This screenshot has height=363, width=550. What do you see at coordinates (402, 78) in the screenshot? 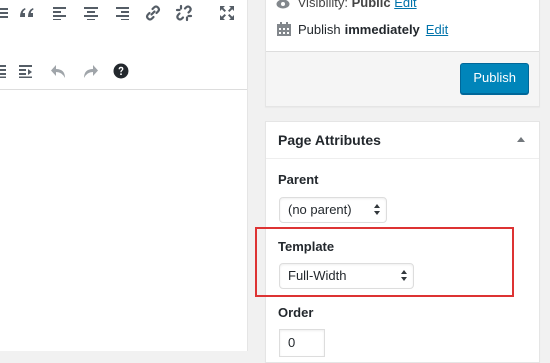
I see `publish-actions: Publish` at bounding box center [402, 78].